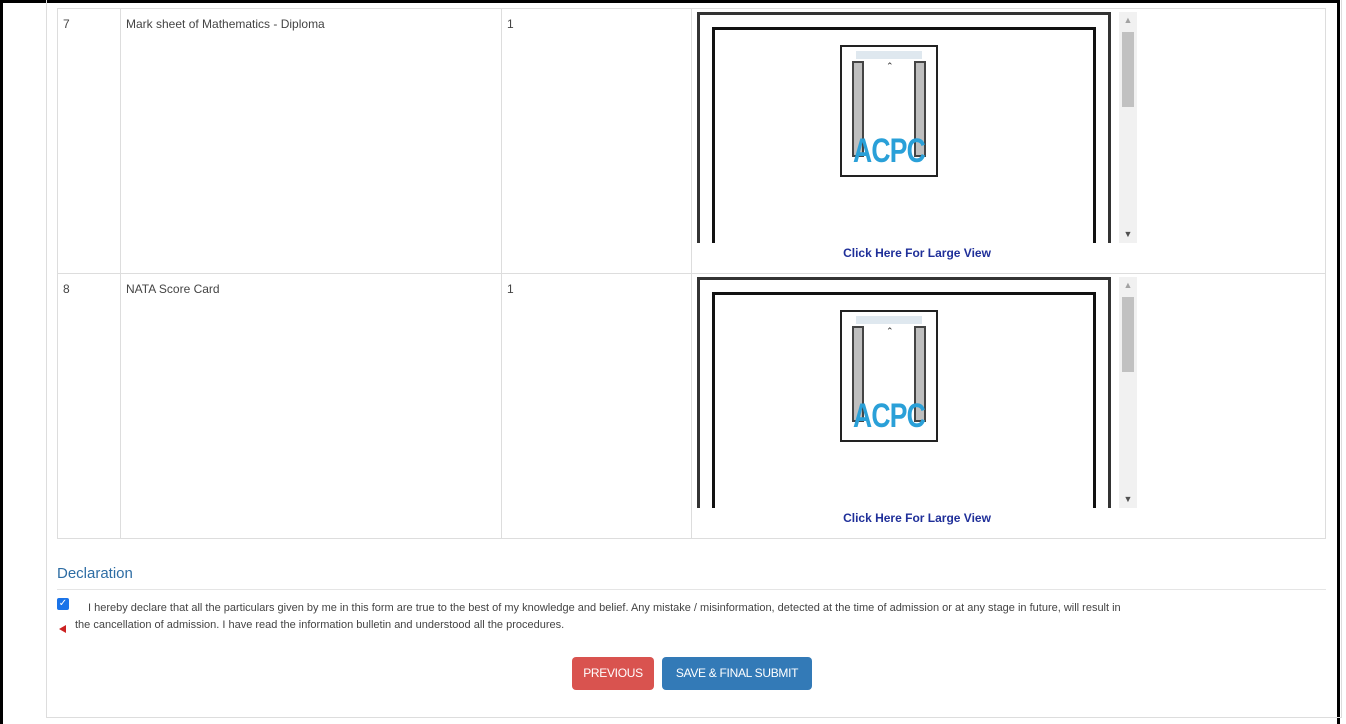 Image resolution: width=1346 pixels, height=724 pixels. What do you see at coordinates (63, 604) in the screenshot?
I see `checkbox-checked-icon: ✓` at bounding box center [63, 604].